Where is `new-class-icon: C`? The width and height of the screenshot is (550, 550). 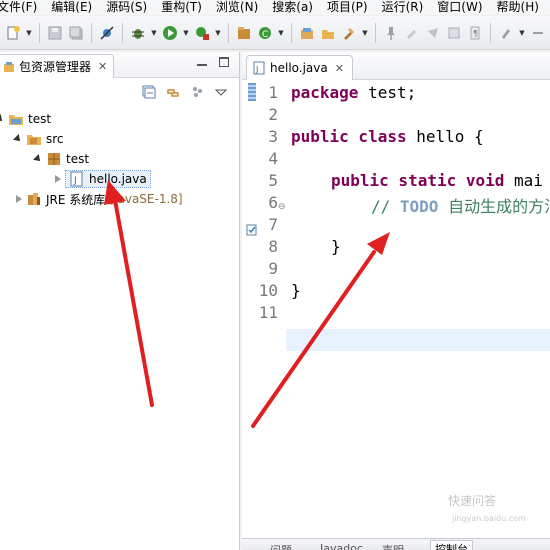 new-class-icon: C is located at coordinates (265, 33).